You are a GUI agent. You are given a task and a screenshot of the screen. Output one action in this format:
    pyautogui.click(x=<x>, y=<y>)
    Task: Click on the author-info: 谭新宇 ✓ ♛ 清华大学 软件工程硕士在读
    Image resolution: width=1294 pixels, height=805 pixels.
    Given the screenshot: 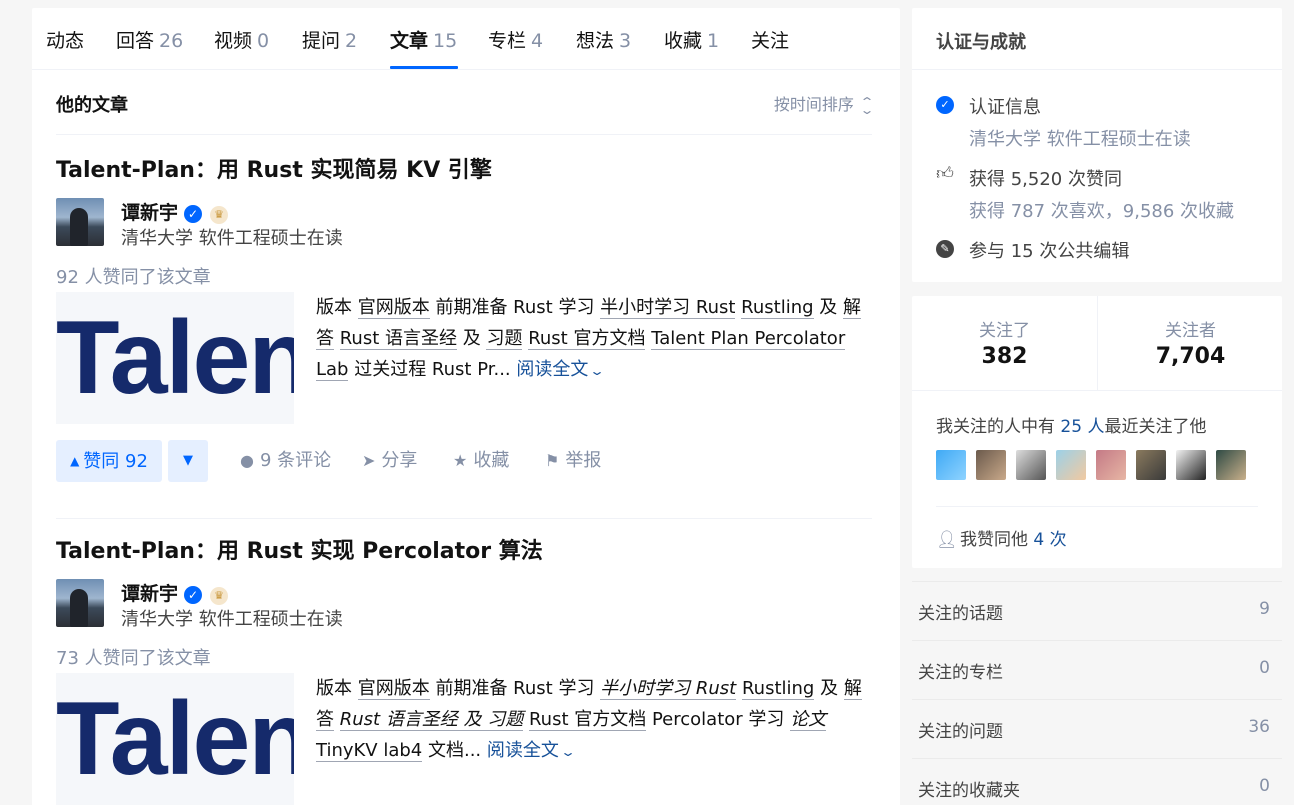 What is the action you would take?
    pyautogui.click(x=356, y=604)
    